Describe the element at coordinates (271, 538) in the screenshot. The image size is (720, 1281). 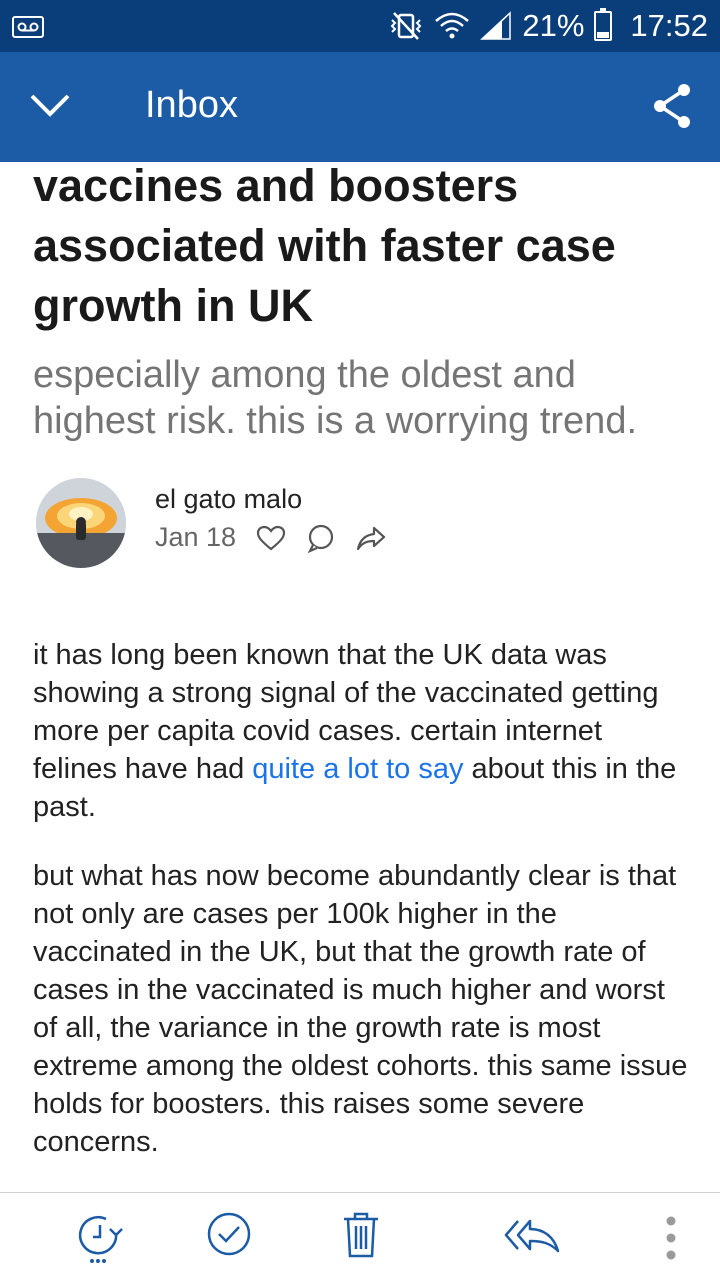
I see `heart-icon` at that location.